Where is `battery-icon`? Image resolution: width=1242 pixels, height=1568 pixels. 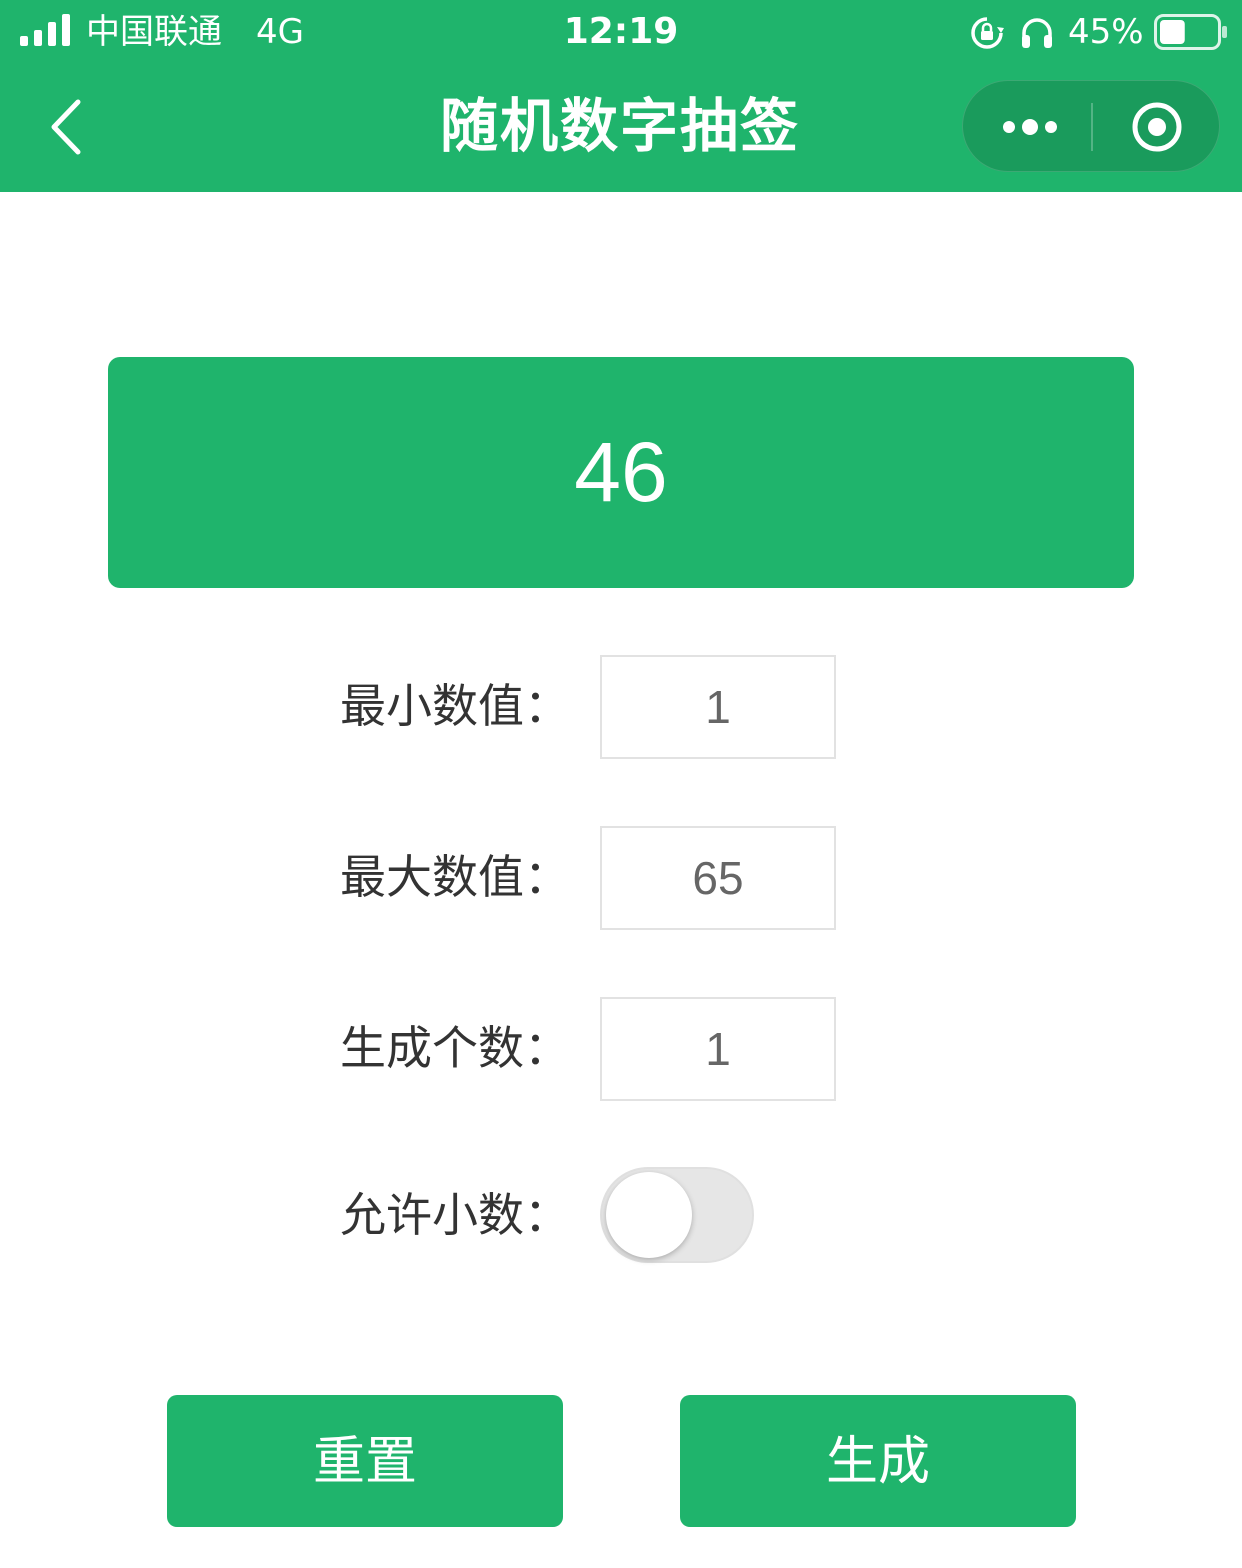
battery-icon is located at coordinates (1190, 32).